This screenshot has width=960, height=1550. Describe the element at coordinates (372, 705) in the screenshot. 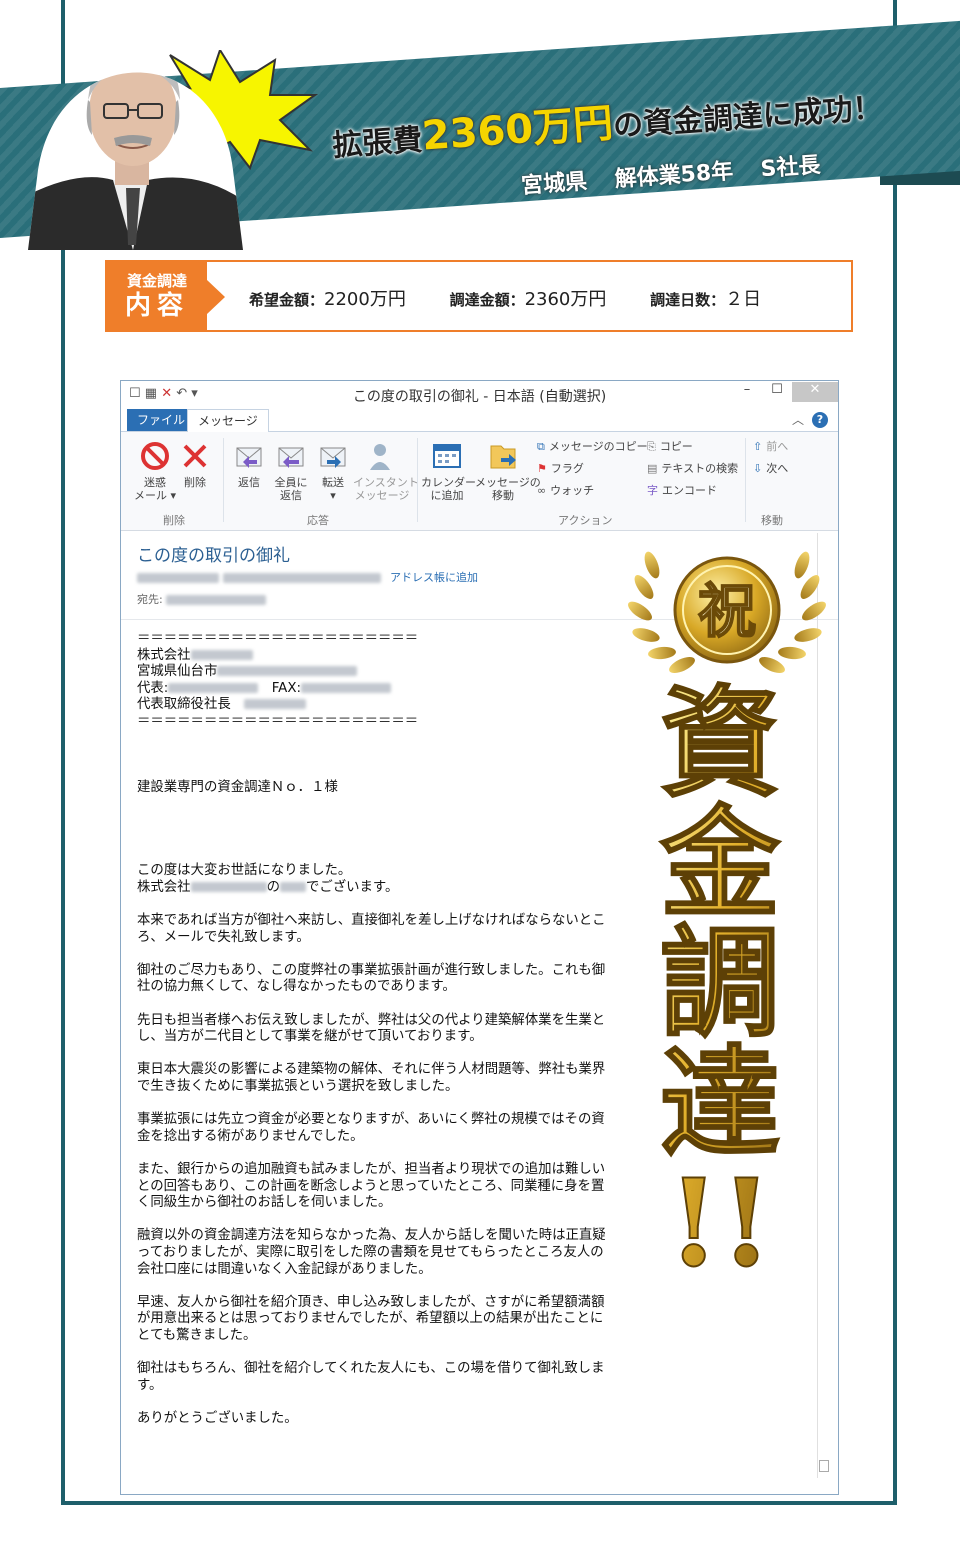

I see `signature-ceo: 代表取締役社長` at that location.